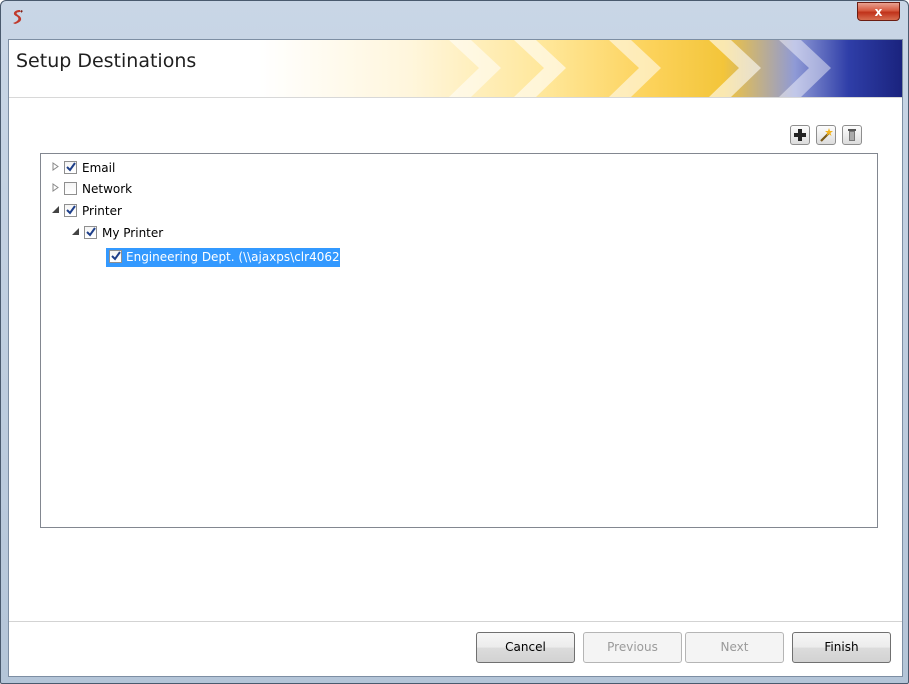 This screenshot has height=684, width=909. Describe the element at coordinates (102, 211) in the screenshot. I see `tree-node-label: Printer` at that location.